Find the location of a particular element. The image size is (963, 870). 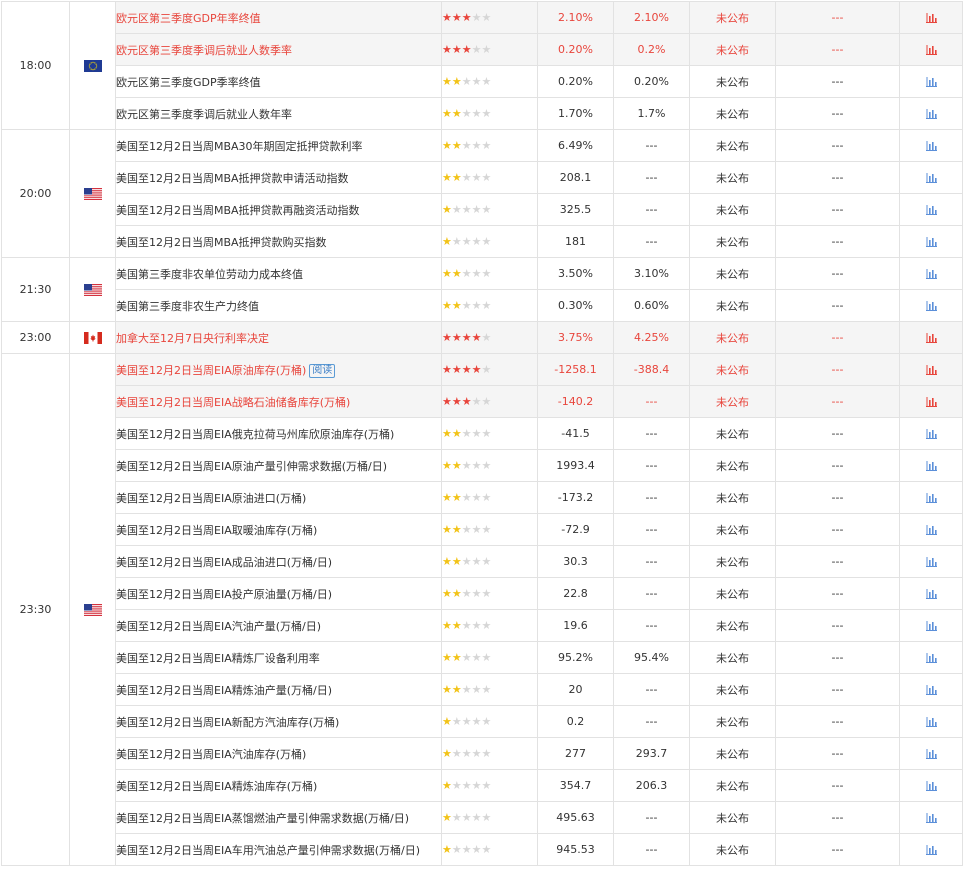

event-name-text: 美国至12月2日当周EIA汽油库存(万桶) is located at coordinates (212, 754).